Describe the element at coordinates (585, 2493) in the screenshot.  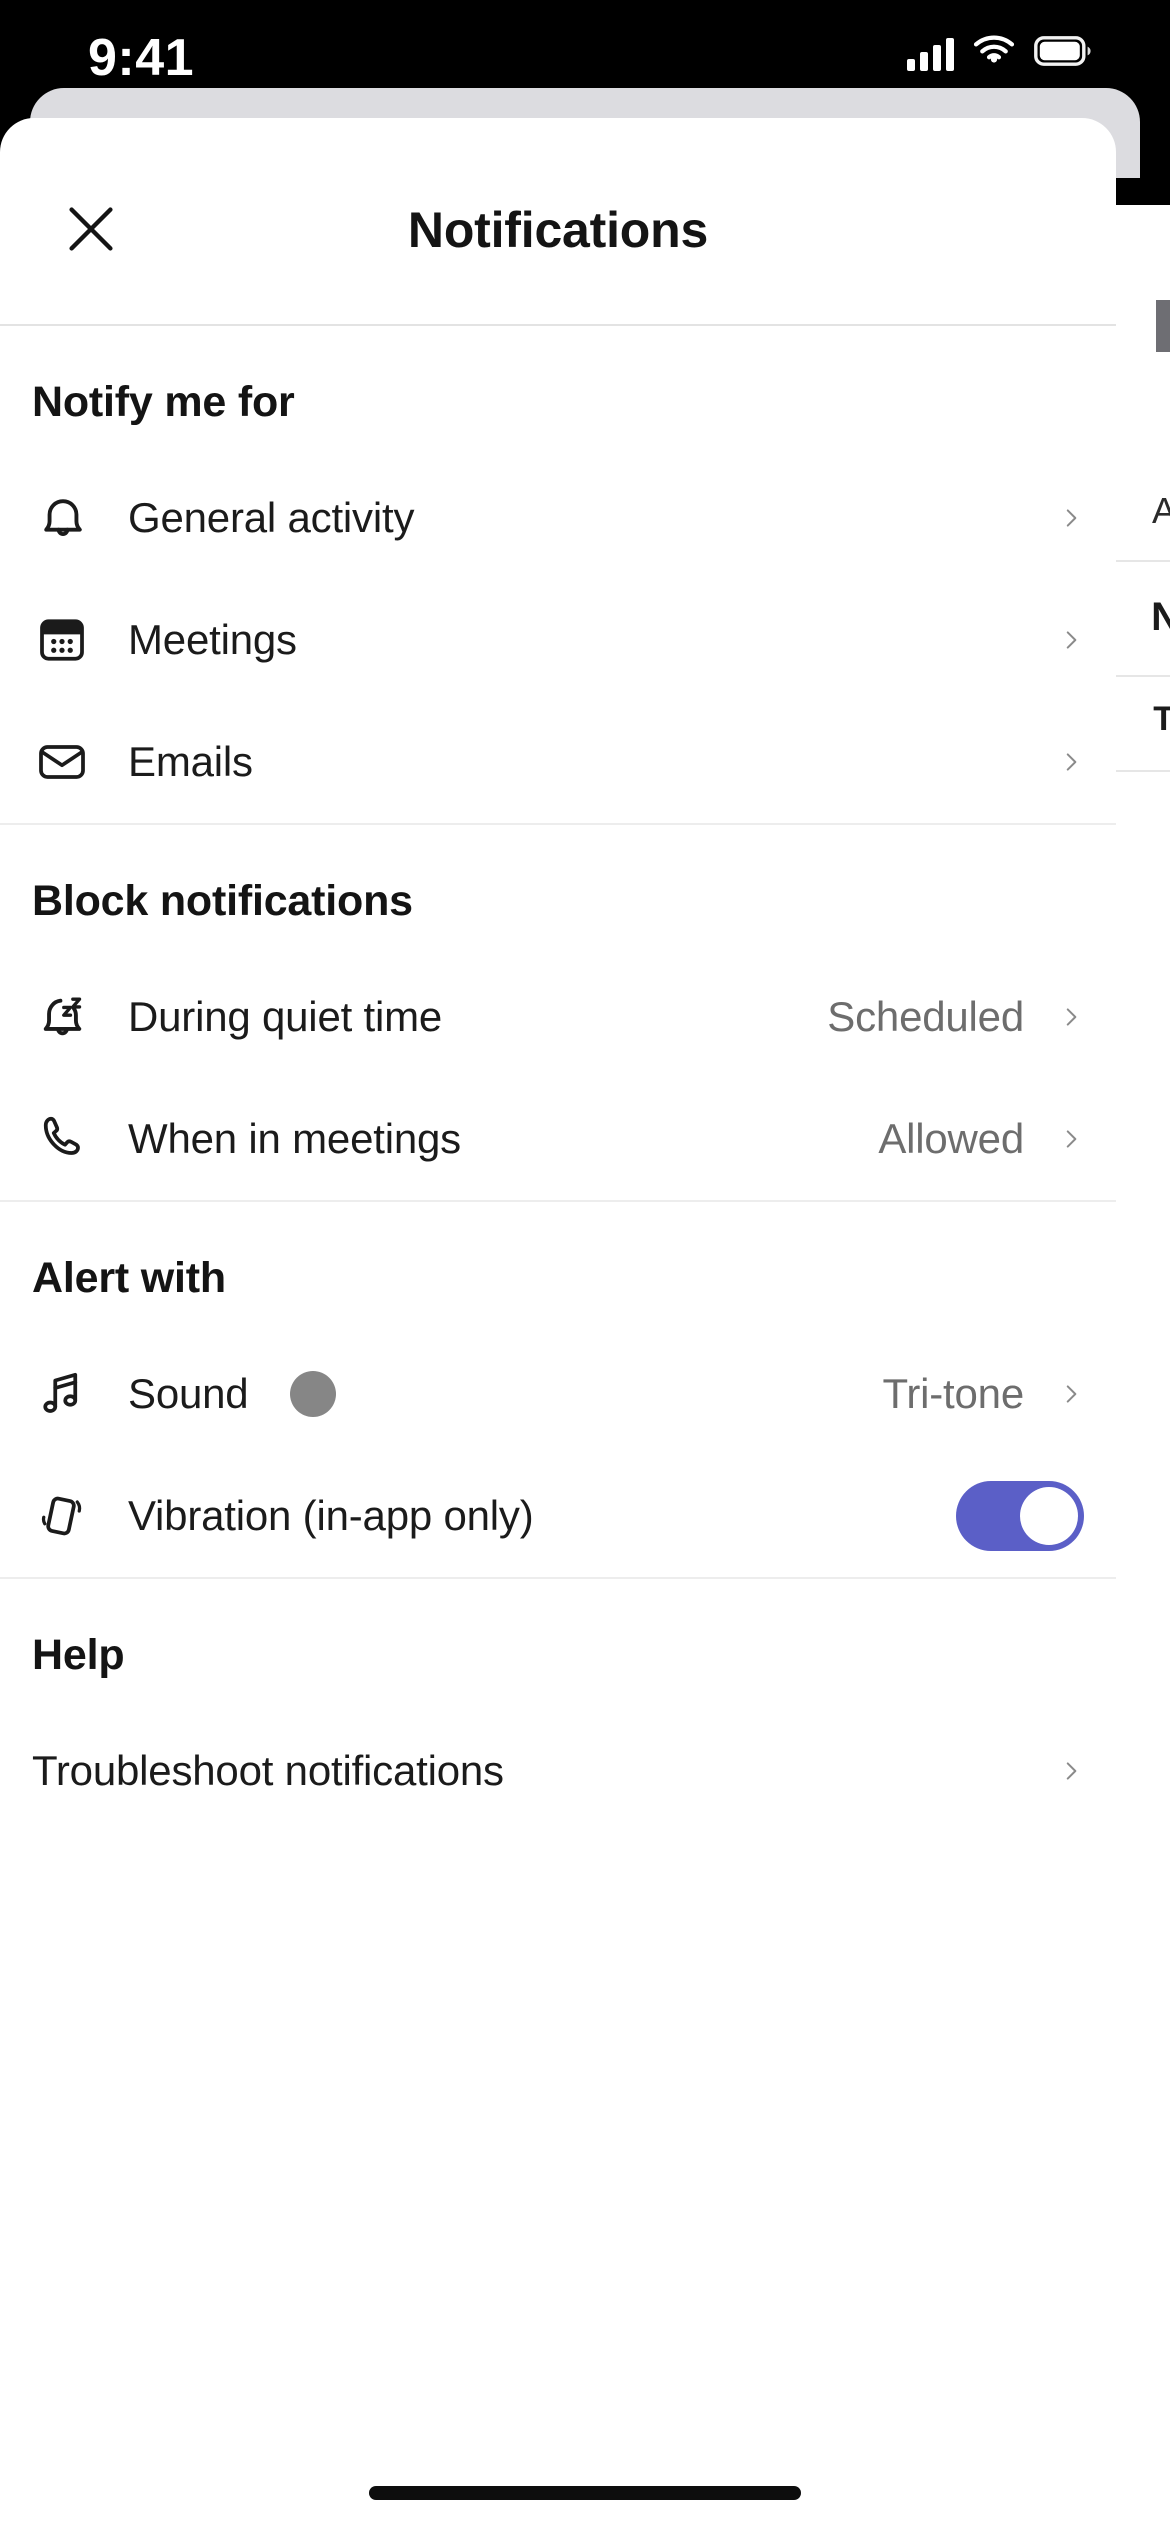
I see `home-indicator` at that location.